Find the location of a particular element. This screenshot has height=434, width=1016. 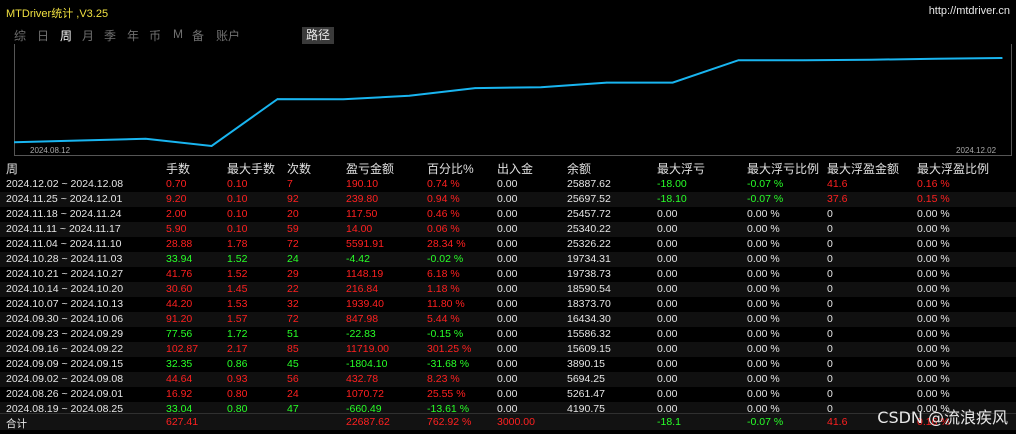

table-cell: 5694.25 is located at coordinates (586, 379).